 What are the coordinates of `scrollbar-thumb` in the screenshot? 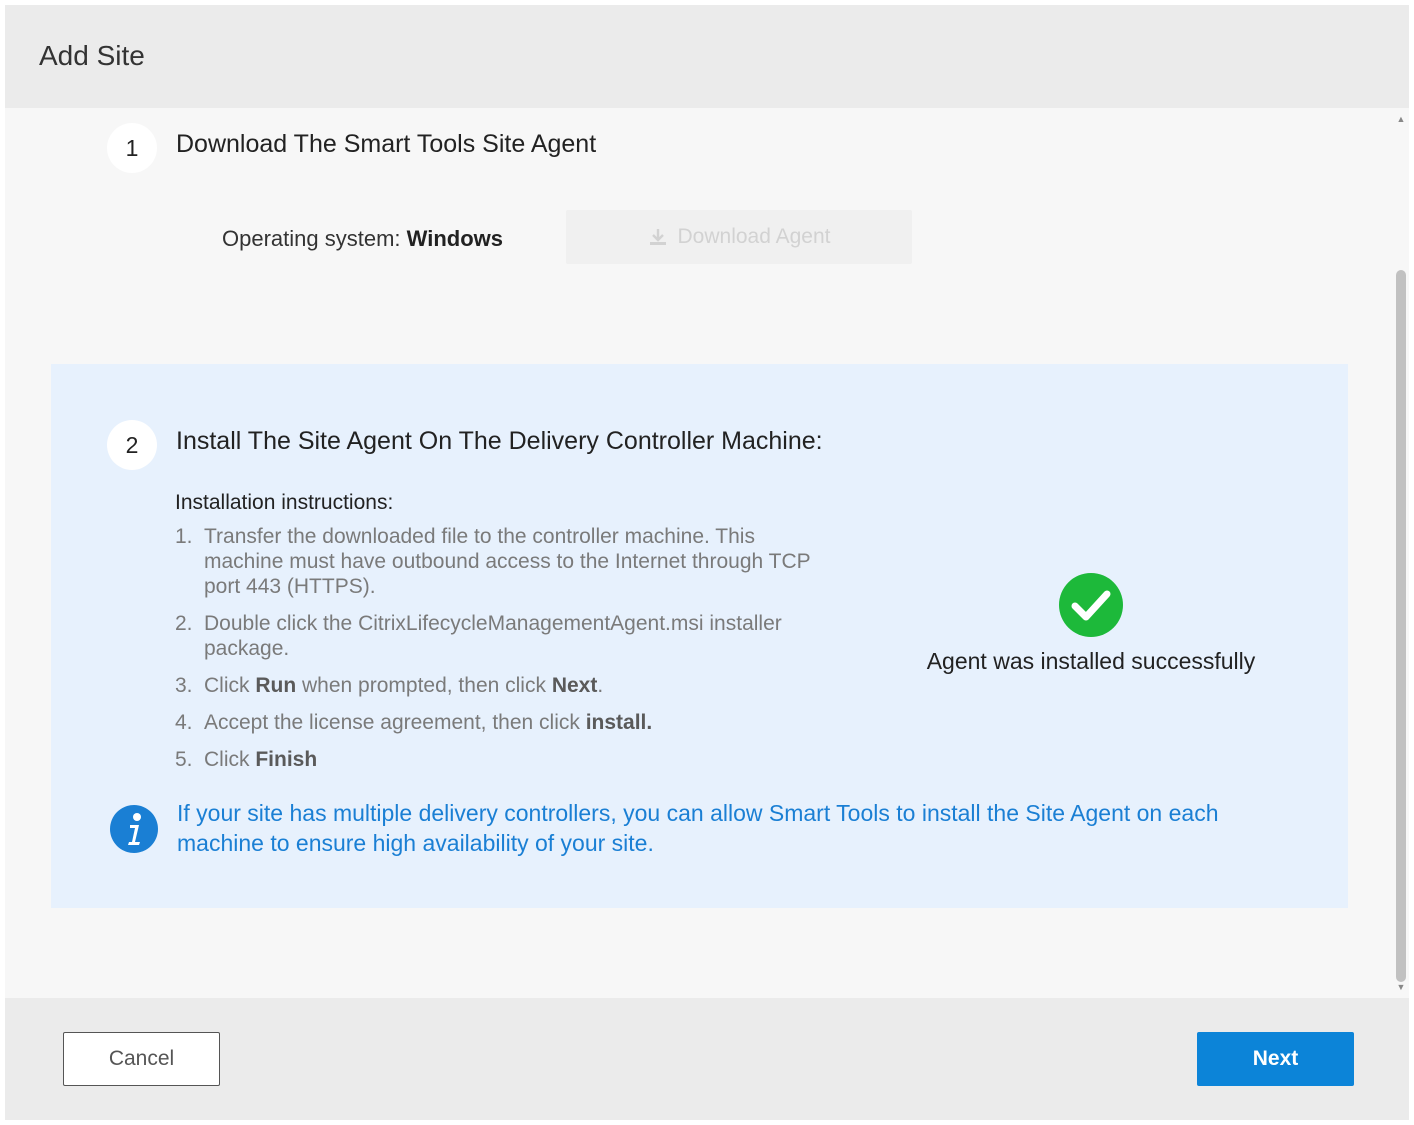 It's located at (1401, 626).